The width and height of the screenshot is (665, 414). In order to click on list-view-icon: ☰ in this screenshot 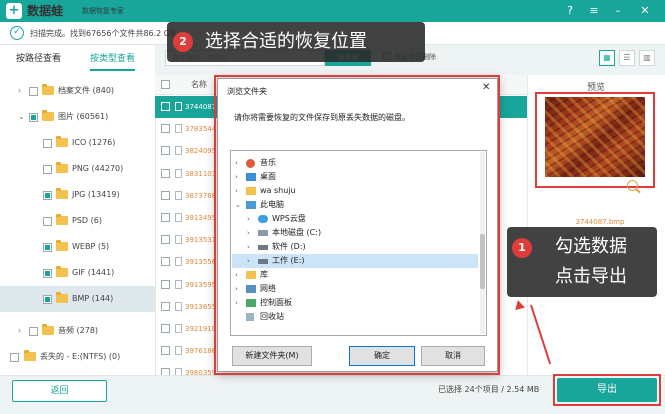, I will do `click(627, 58)`.